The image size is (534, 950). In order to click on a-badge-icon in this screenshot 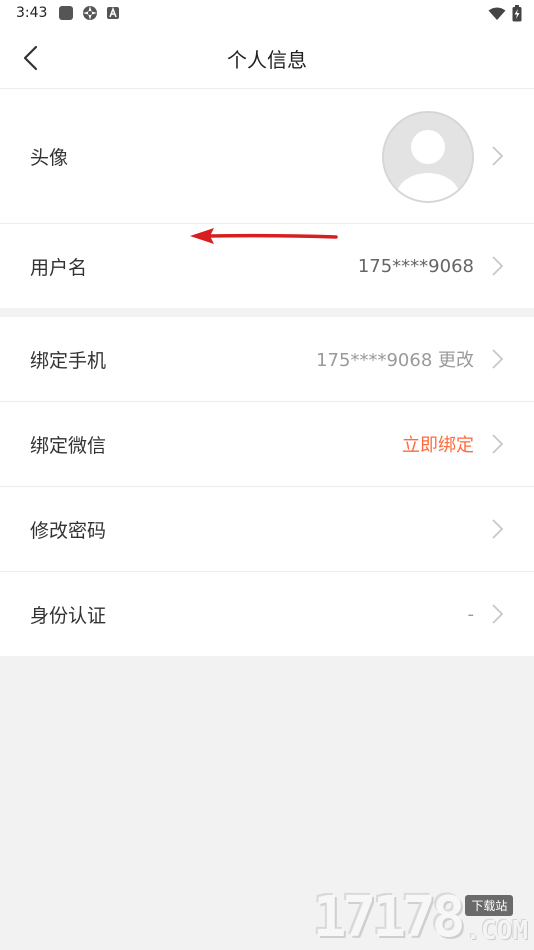, I will do `click(113, 12)`.